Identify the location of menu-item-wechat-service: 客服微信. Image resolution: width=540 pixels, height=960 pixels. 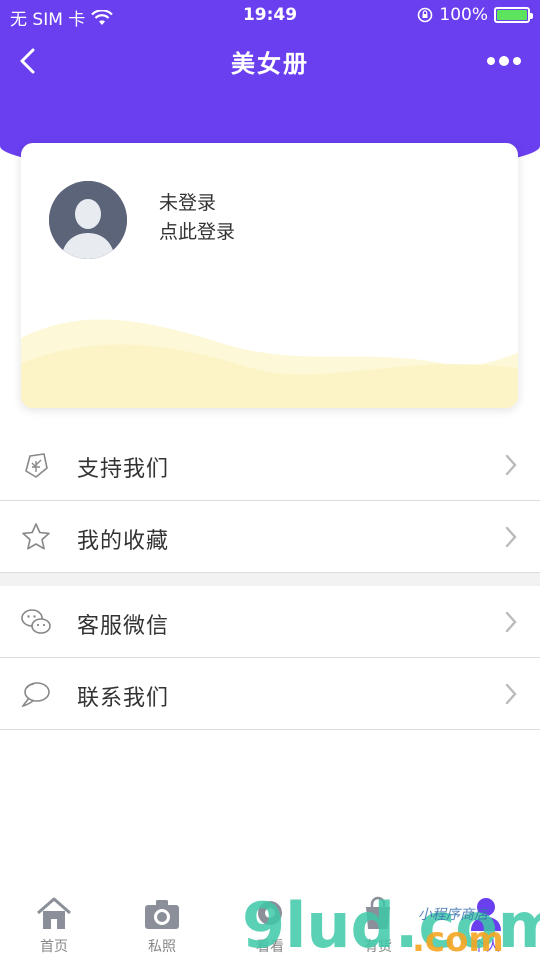
(270, 622).